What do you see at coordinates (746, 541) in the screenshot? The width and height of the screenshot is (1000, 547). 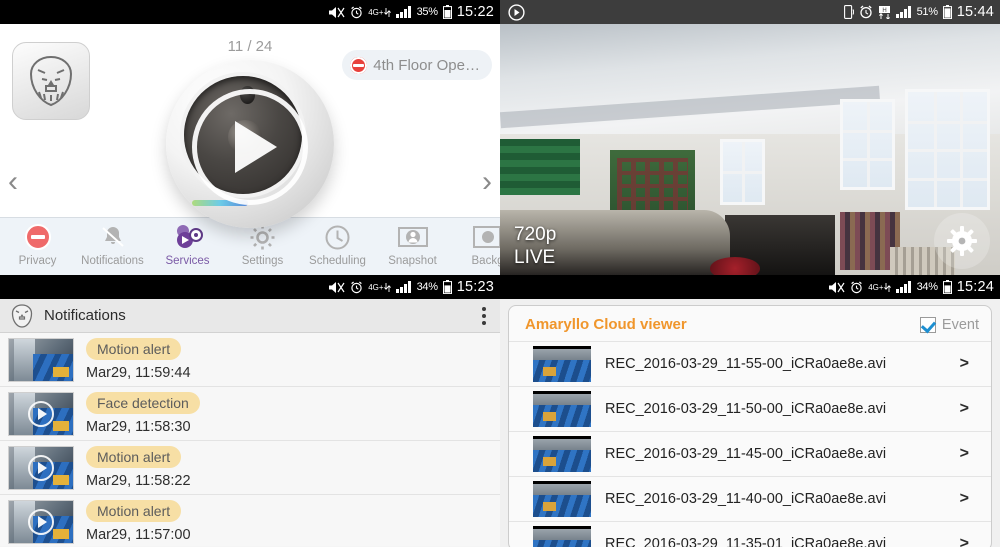 I see `recording-filename: REC_2016-03-29_11-35-01_iCRa0ae8e.avi` at bounding box center [746, 541].